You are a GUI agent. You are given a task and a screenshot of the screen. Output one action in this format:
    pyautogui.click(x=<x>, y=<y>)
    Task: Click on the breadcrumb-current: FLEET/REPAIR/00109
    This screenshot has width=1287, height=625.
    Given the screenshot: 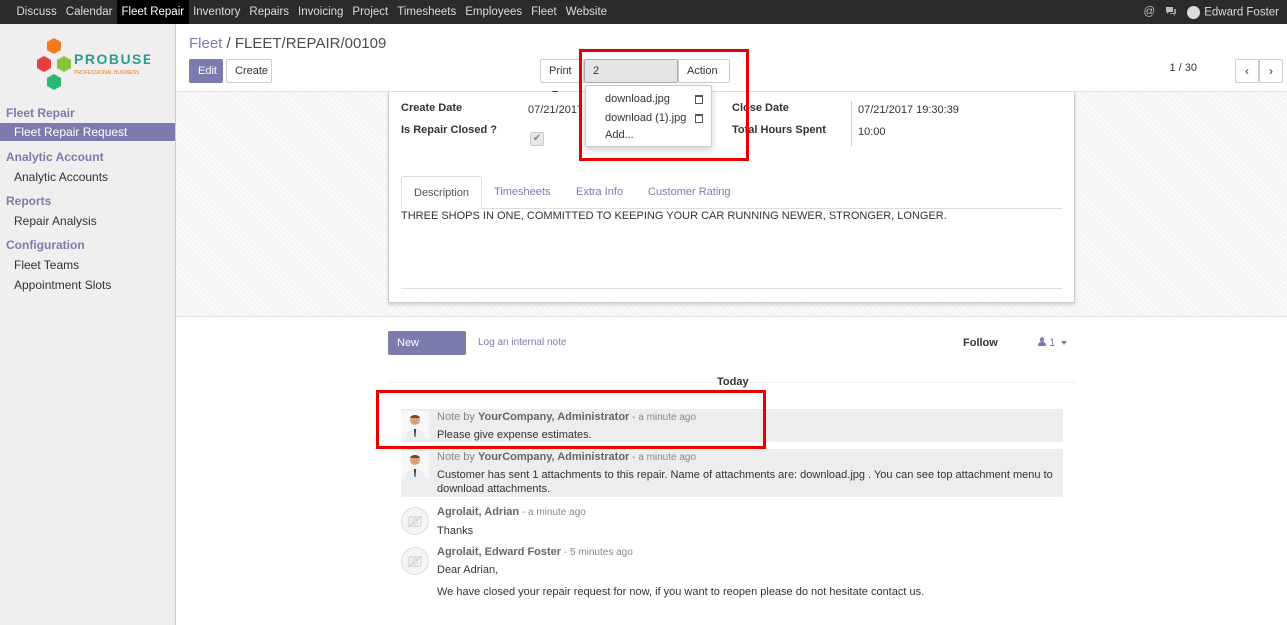 What is the action you would take?
    pyautogui.click(x=310, y=43)
    